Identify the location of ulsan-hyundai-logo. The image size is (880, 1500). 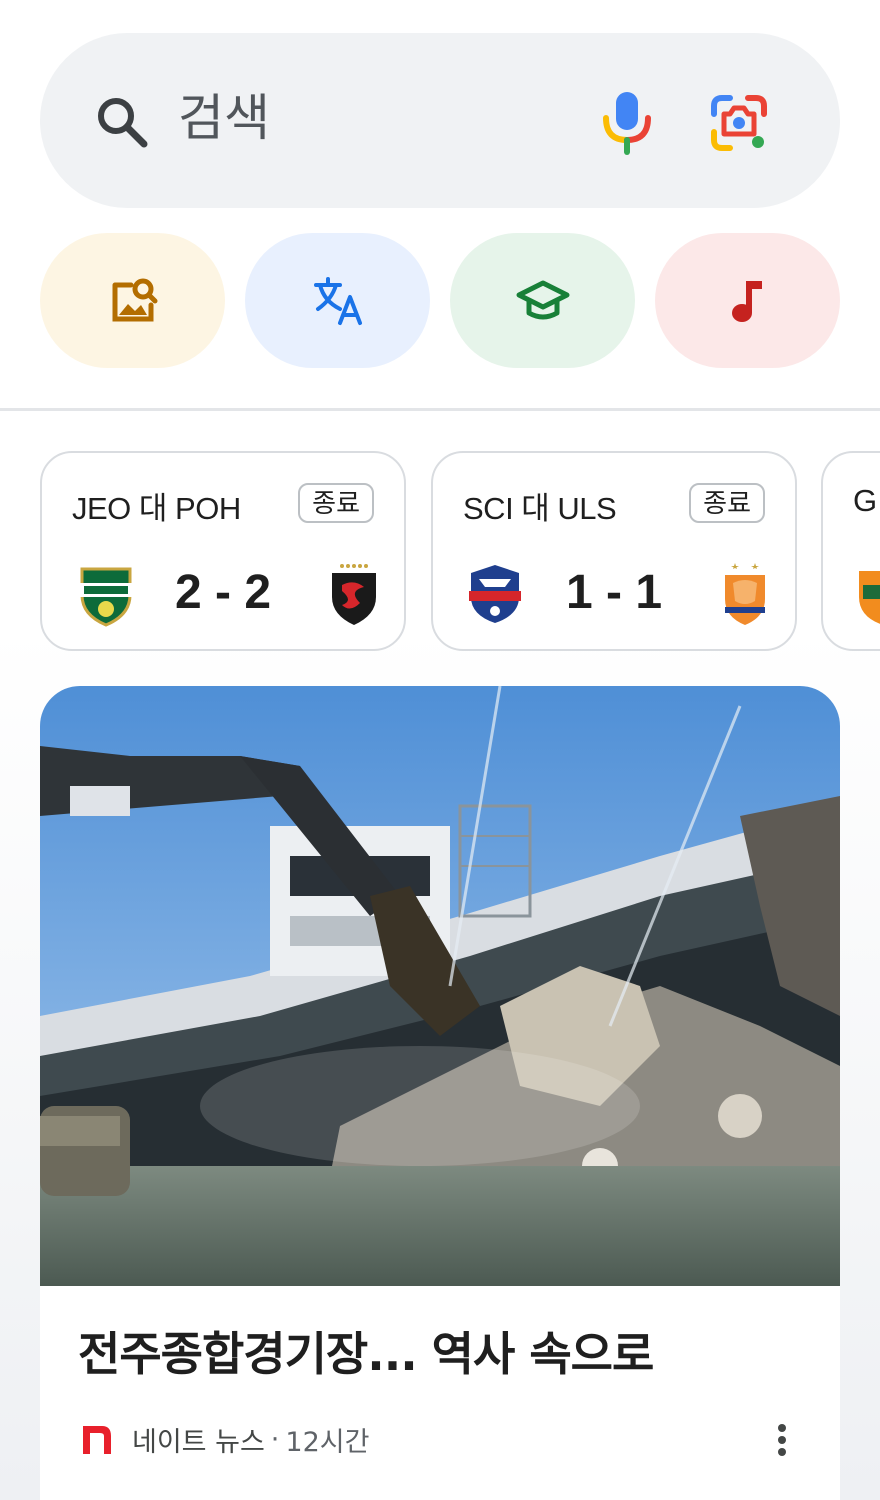
(745, 594).